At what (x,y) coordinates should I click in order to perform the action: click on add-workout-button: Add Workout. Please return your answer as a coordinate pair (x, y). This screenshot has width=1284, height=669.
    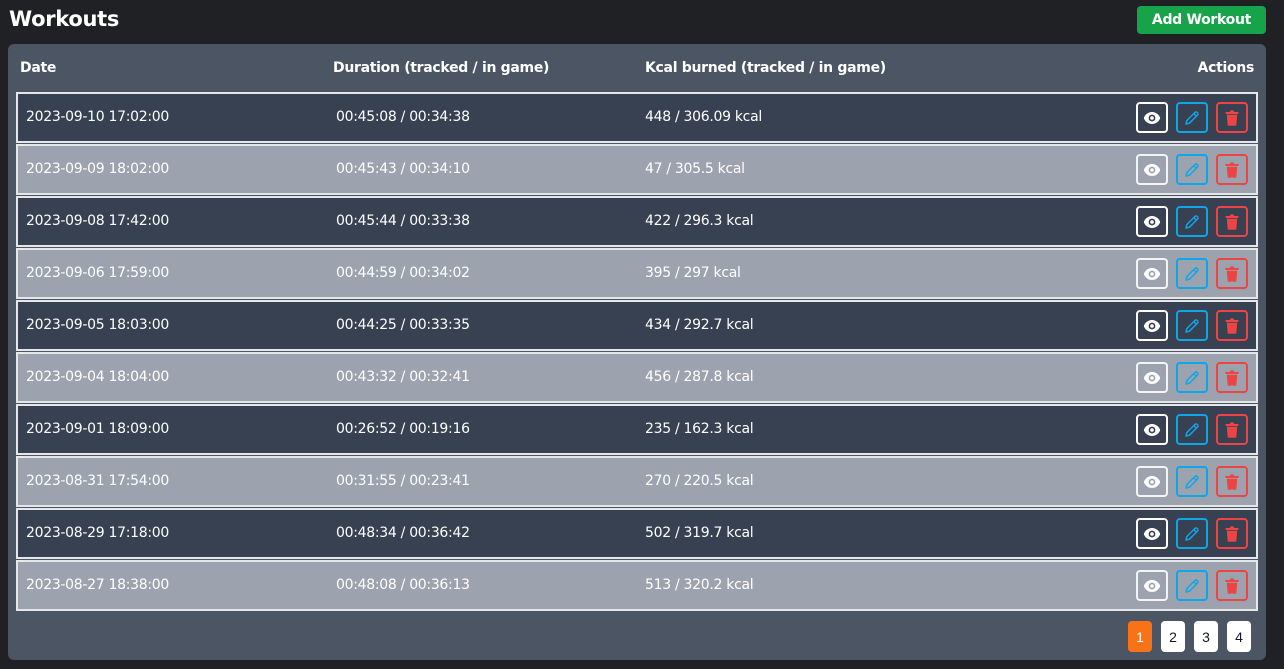
    Looking at the image, I should click on (1201, 20).